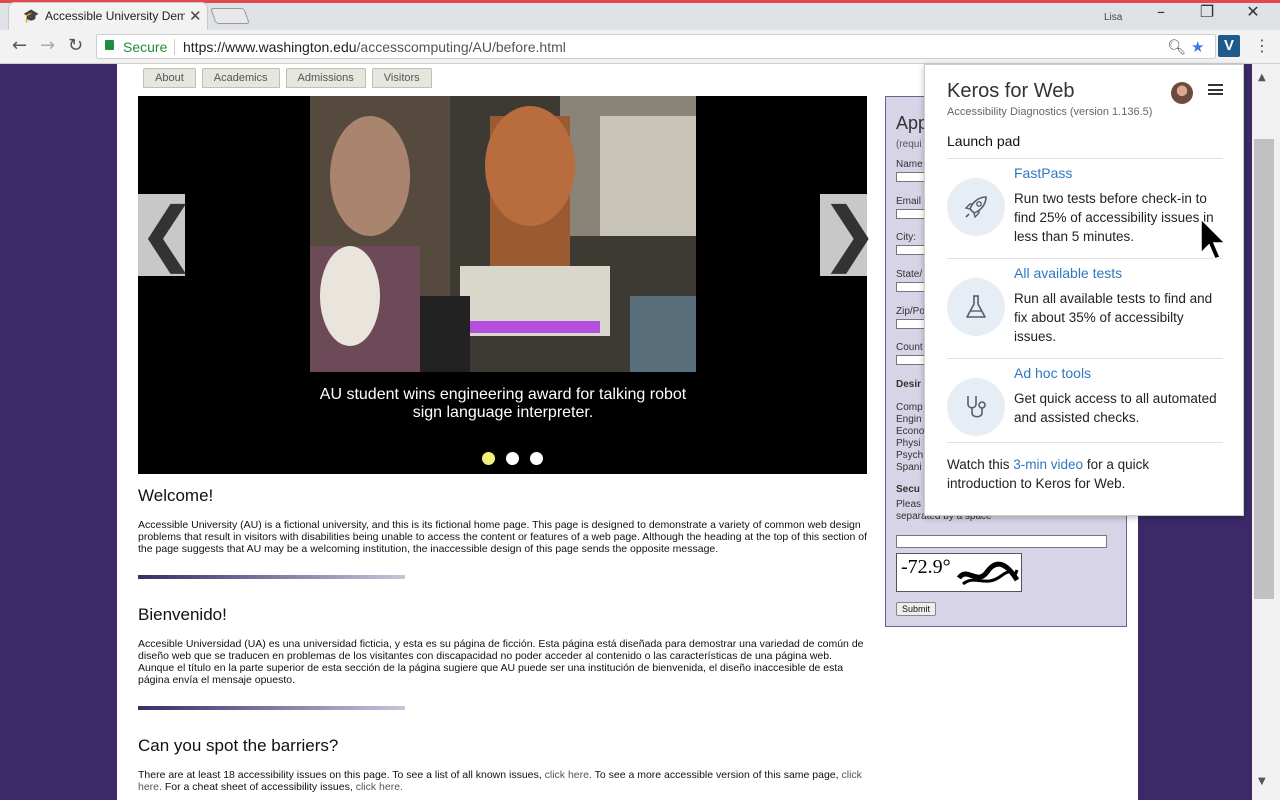  Describe the element at coordinates (167, 235) in the screenshot. I see `carousel-prev-button: ❮` at that location.